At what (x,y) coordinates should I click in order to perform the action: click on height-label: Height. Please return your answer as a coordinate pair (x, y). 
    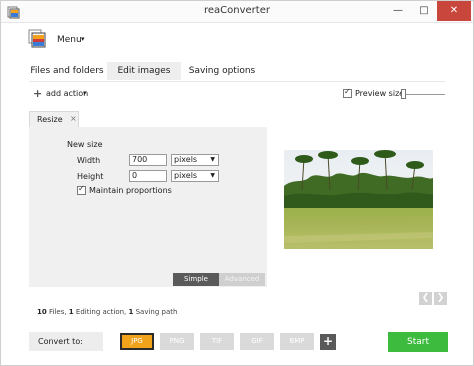
    Looking at the image, I should click on (90, 176).